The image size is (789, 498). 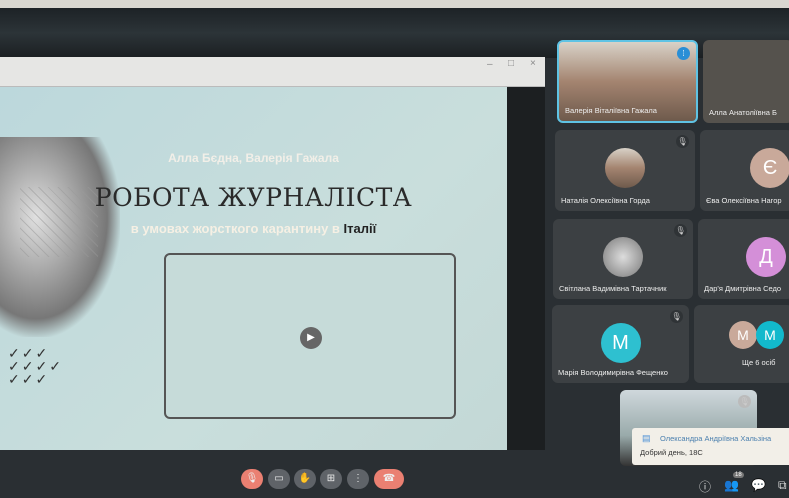 I want to click on participant-tile: 🎙 Світлана Вадимівна Тартачник, so click(x=623, y=259).